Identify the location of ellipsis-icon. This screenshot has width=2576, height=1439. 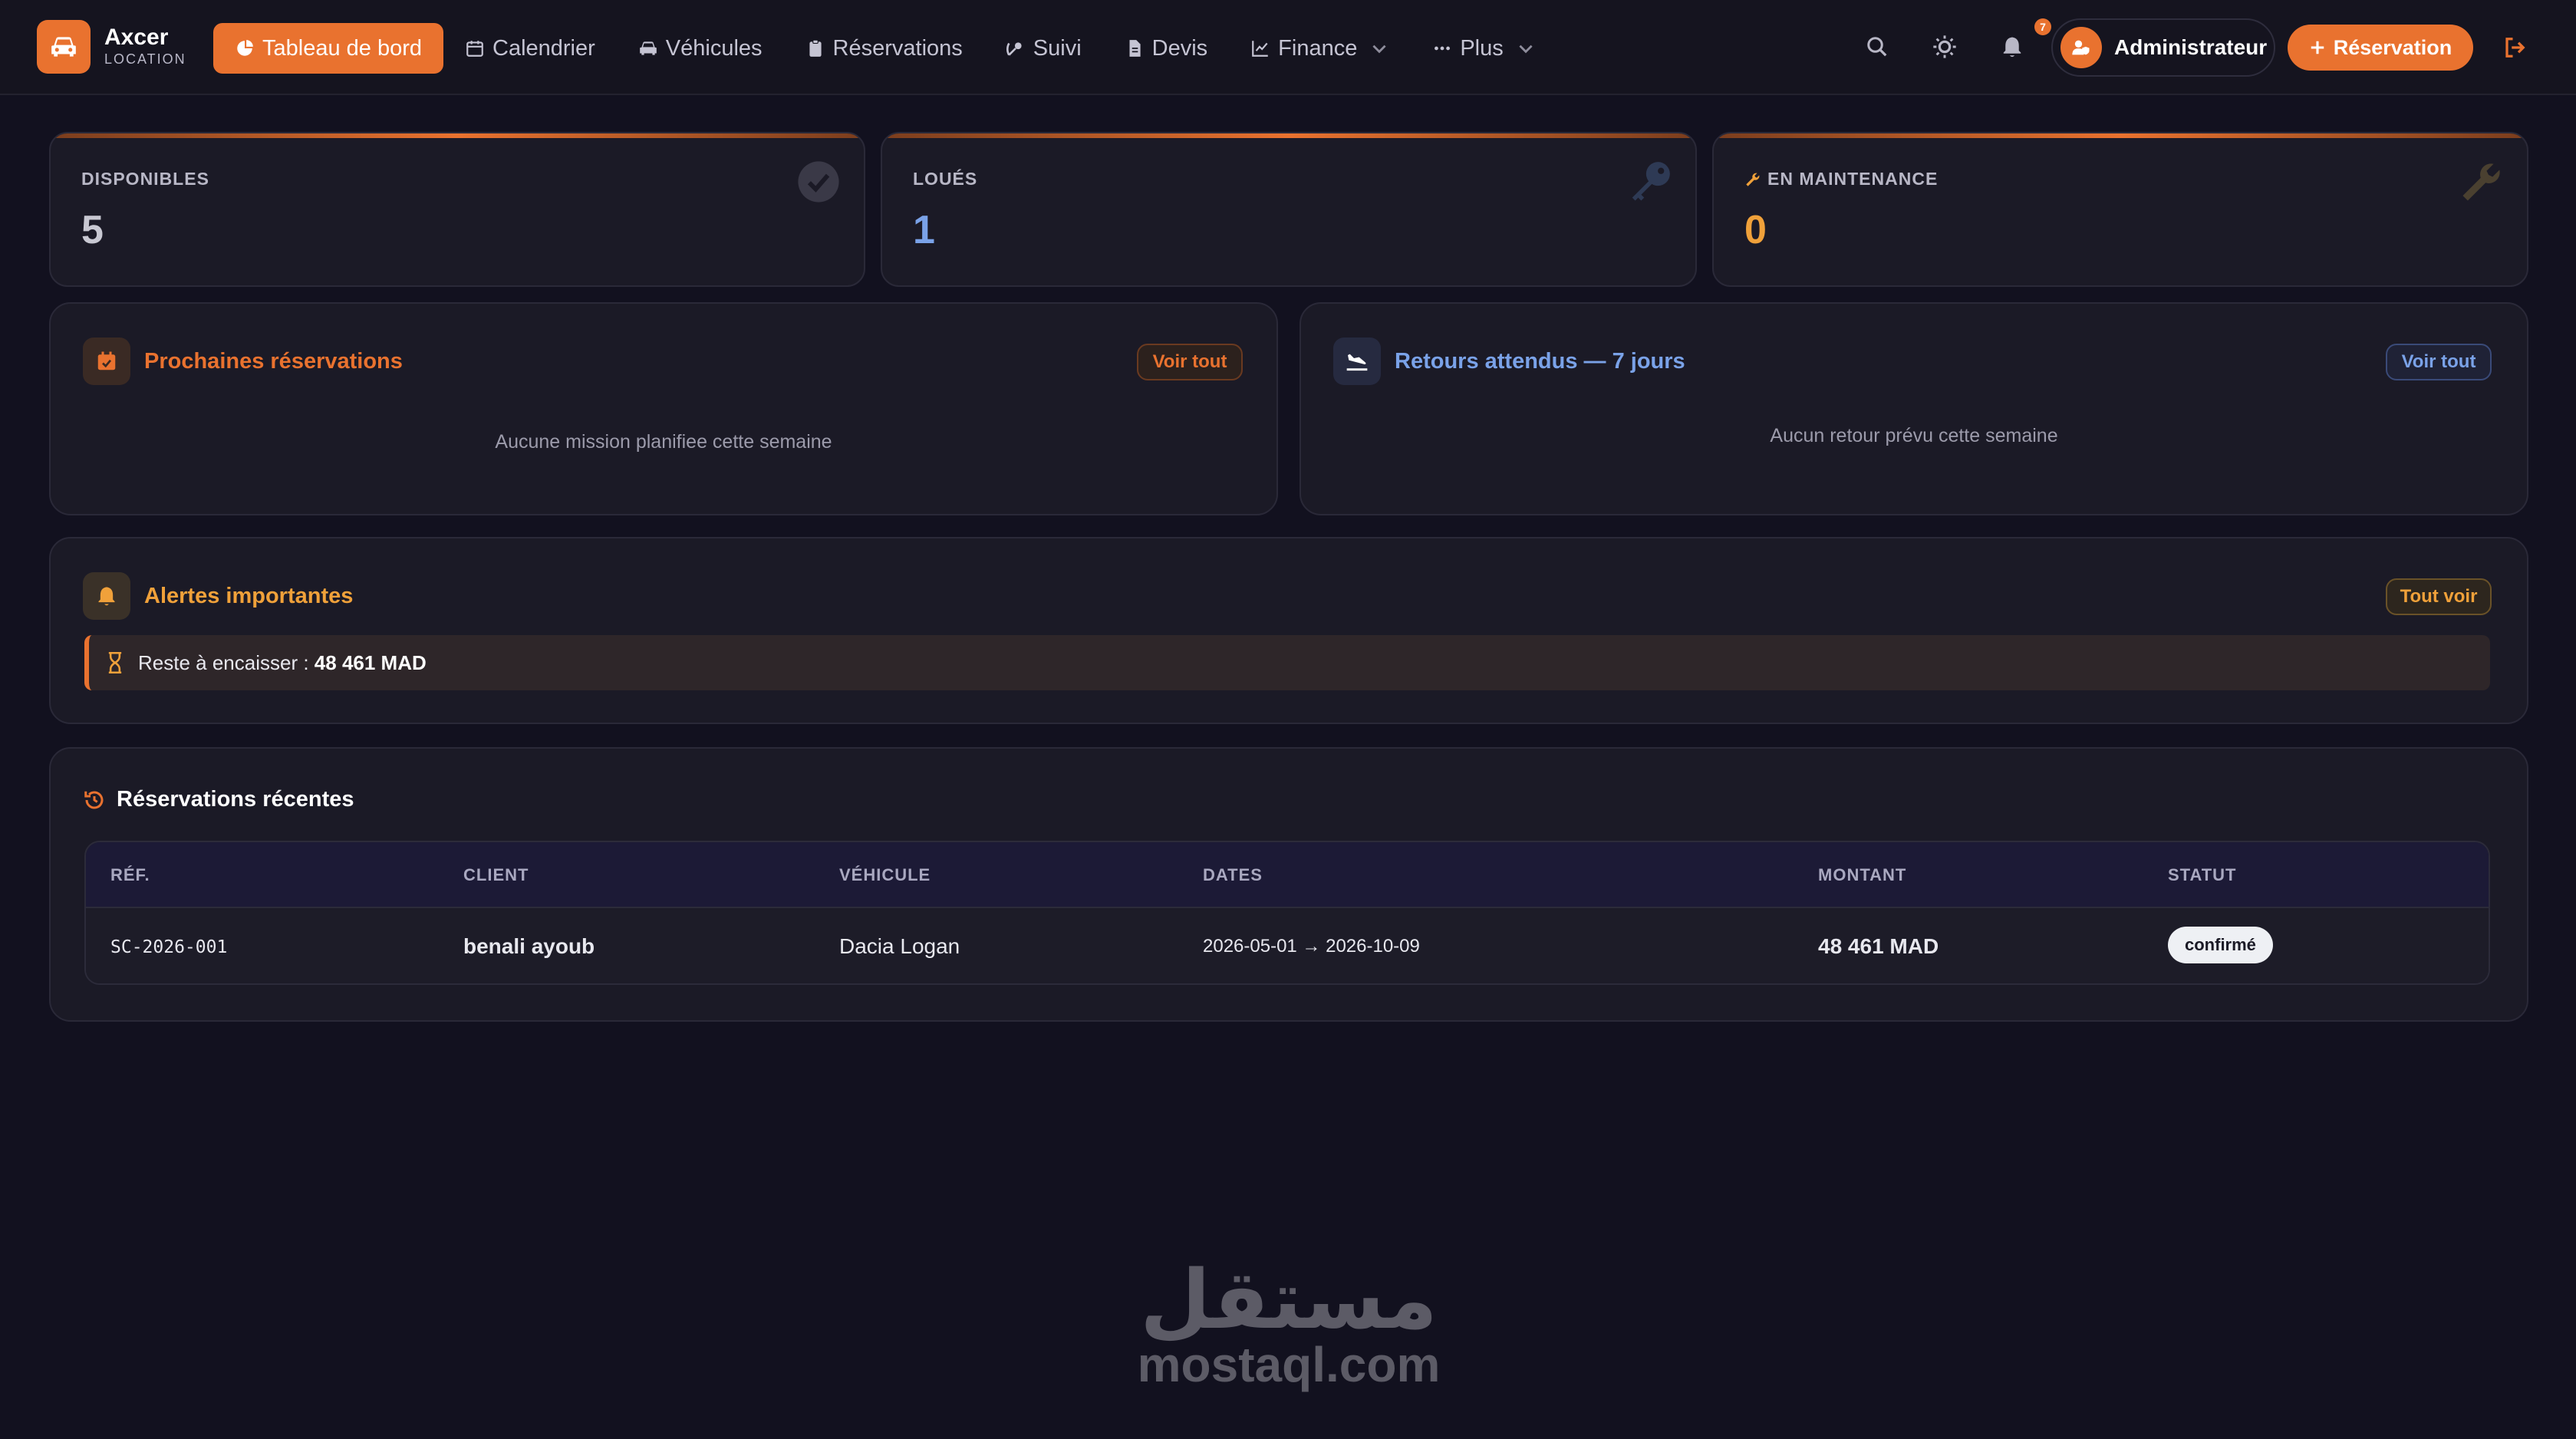
(1443, 48).